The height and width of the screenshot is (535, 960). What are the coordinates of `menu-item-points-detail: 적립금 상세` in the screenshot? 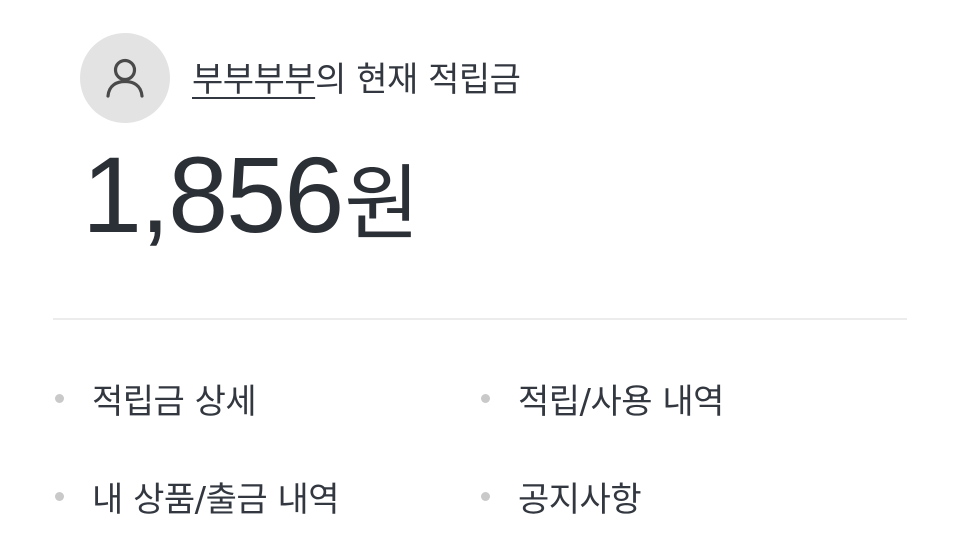 It's located at (156, 398).